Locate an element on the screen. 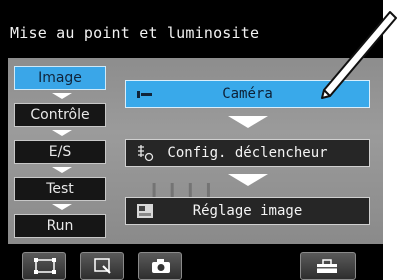 Image resolution: width=399 pixels, height=280 pixels. tab-controle: Contrôle is located at coordinates (60, 115).